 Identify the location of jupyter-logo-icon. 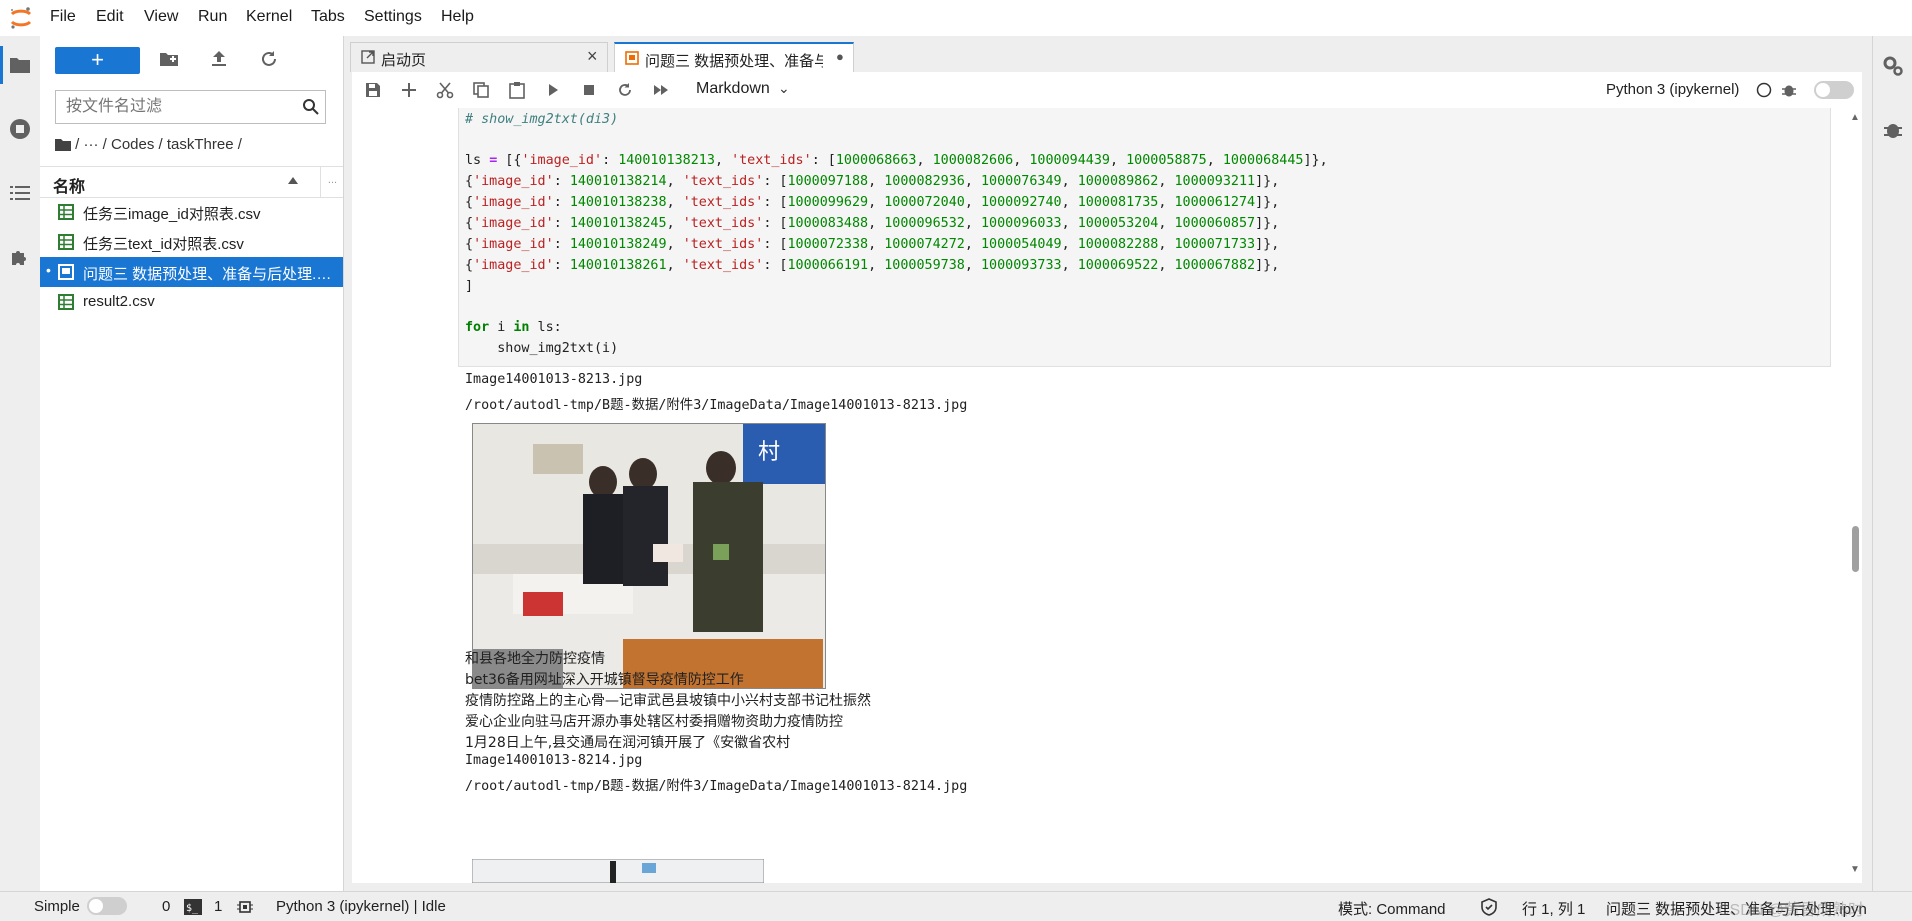
(21, 18).